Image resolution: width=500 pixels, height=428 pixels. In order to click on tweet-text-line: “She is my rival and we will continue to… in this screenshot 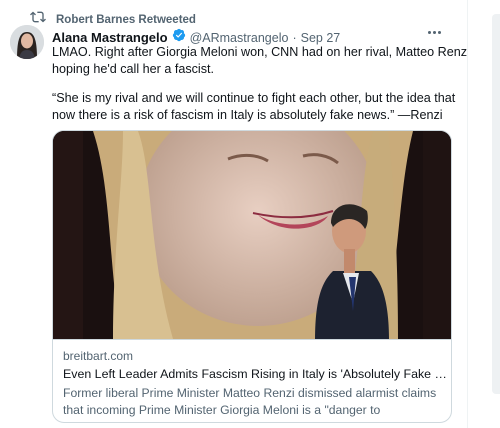, I will do `click(254, 98)`.